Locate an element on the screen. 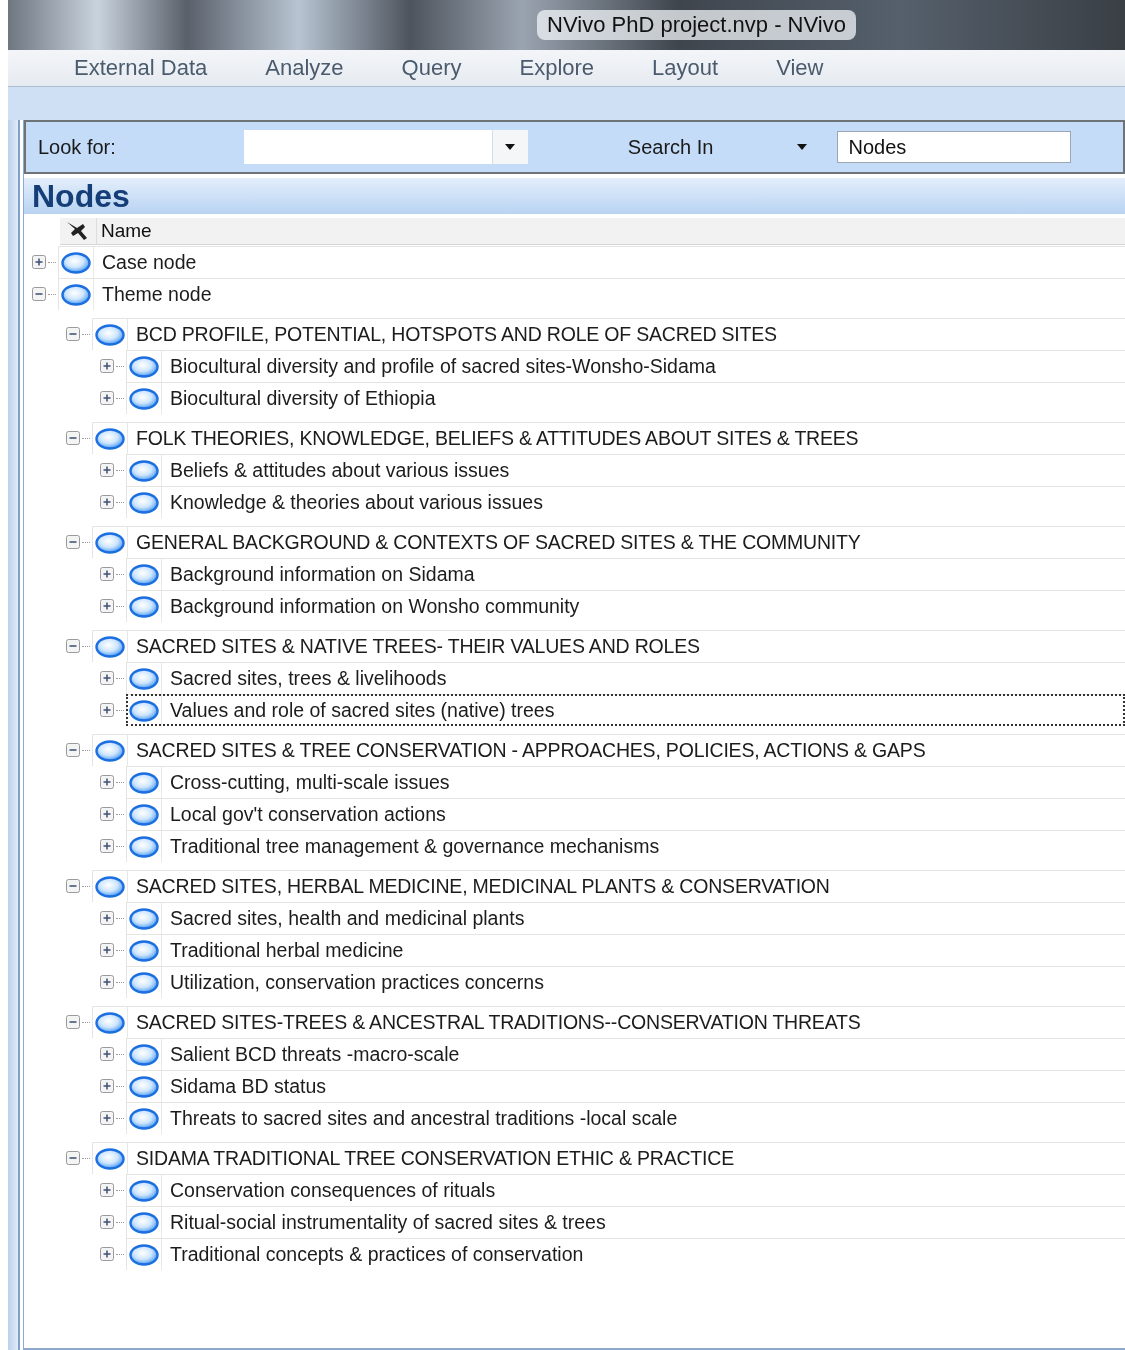  tree-node: FOLK THEORIES, KNOWLEDGE, BELIEFS & ATTITUDES ABOUT SITES & TREES is located at coordinates (608, 438).